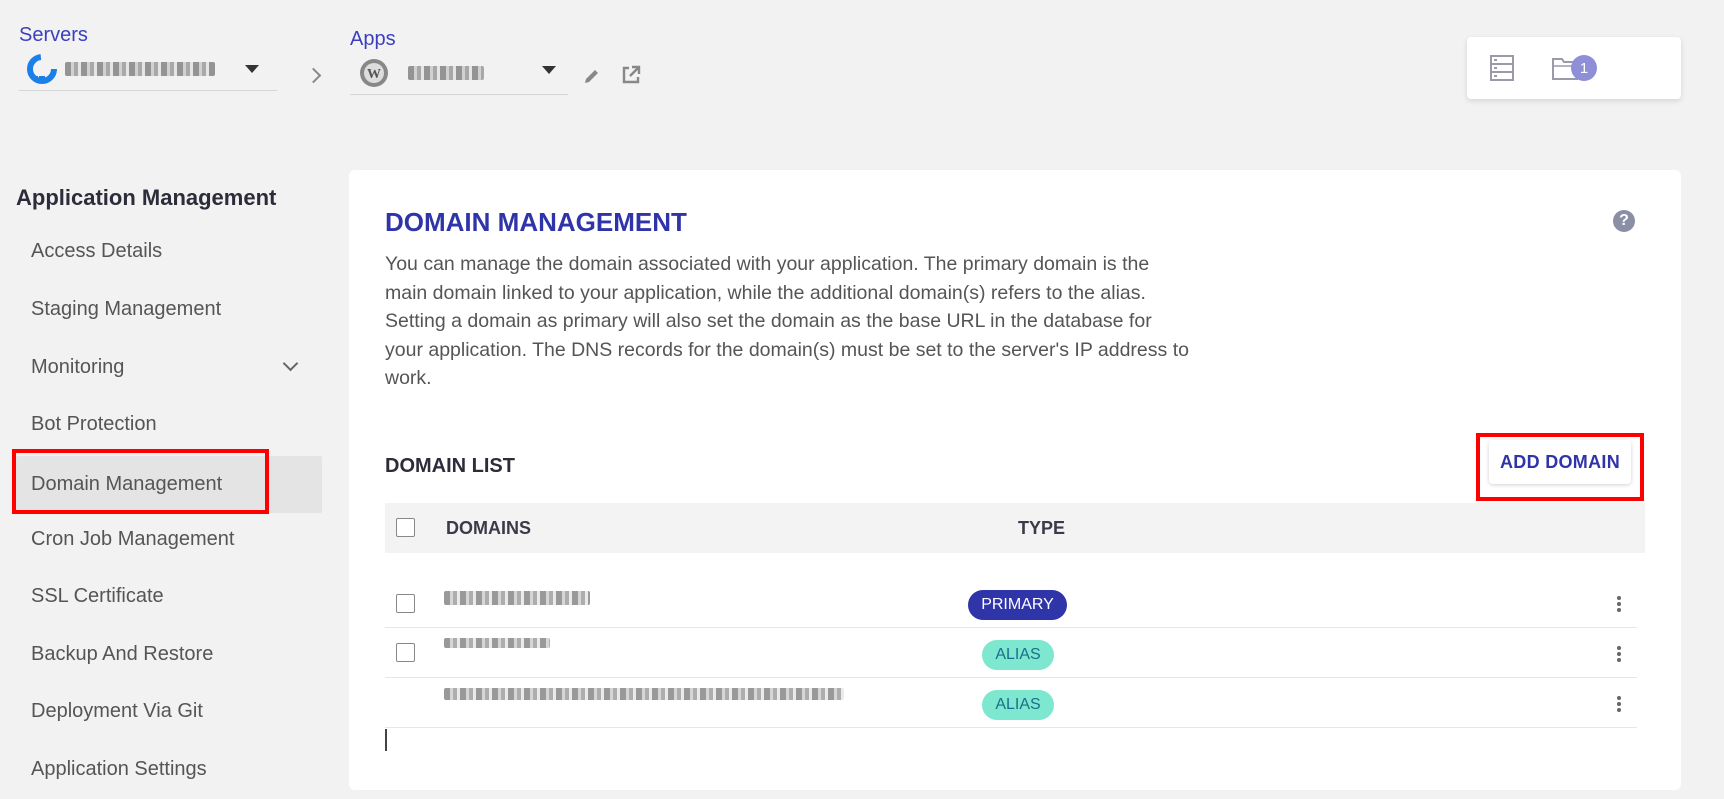  Describe the element at coordinates (446, 72) in the screenshot. I see `app-name-redacted` at that location.